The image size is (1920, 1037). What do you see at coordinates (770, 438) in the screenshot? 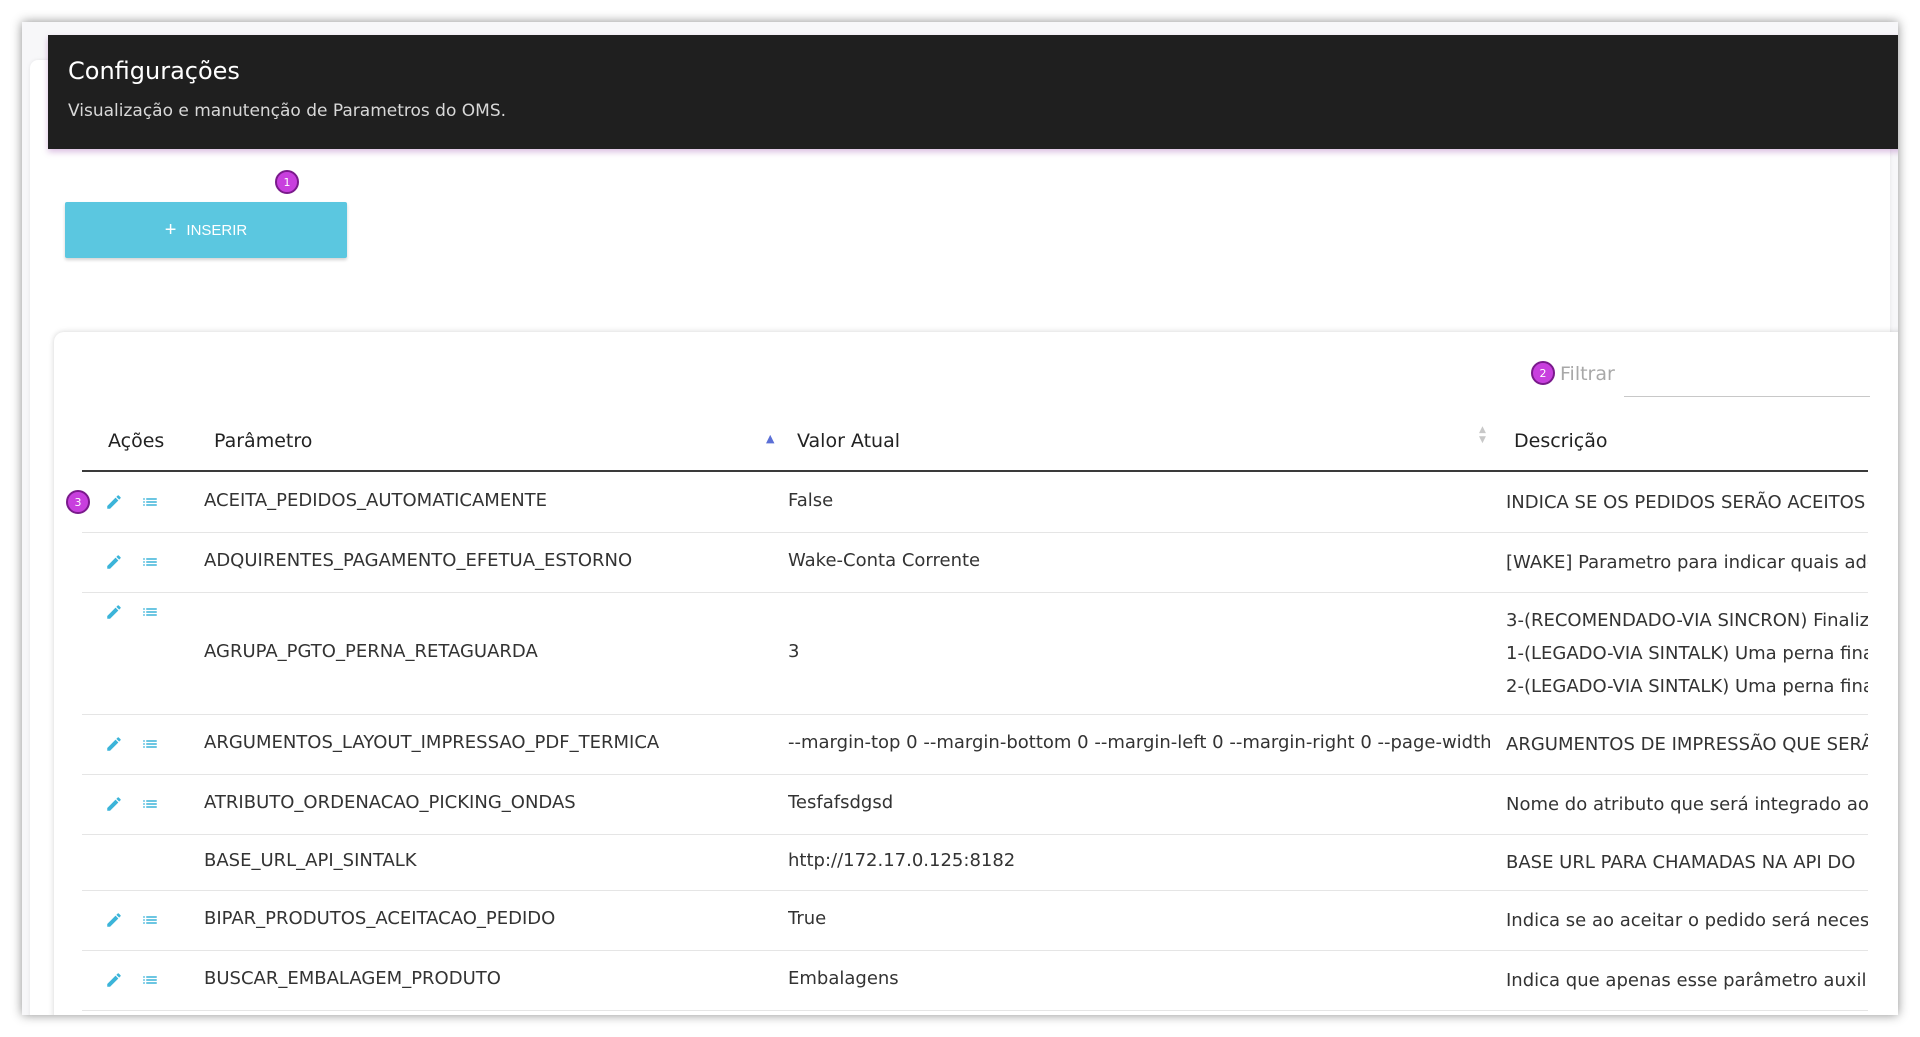
I see `sort-ascending-icon: ▲` at bounding box center [770, 438].